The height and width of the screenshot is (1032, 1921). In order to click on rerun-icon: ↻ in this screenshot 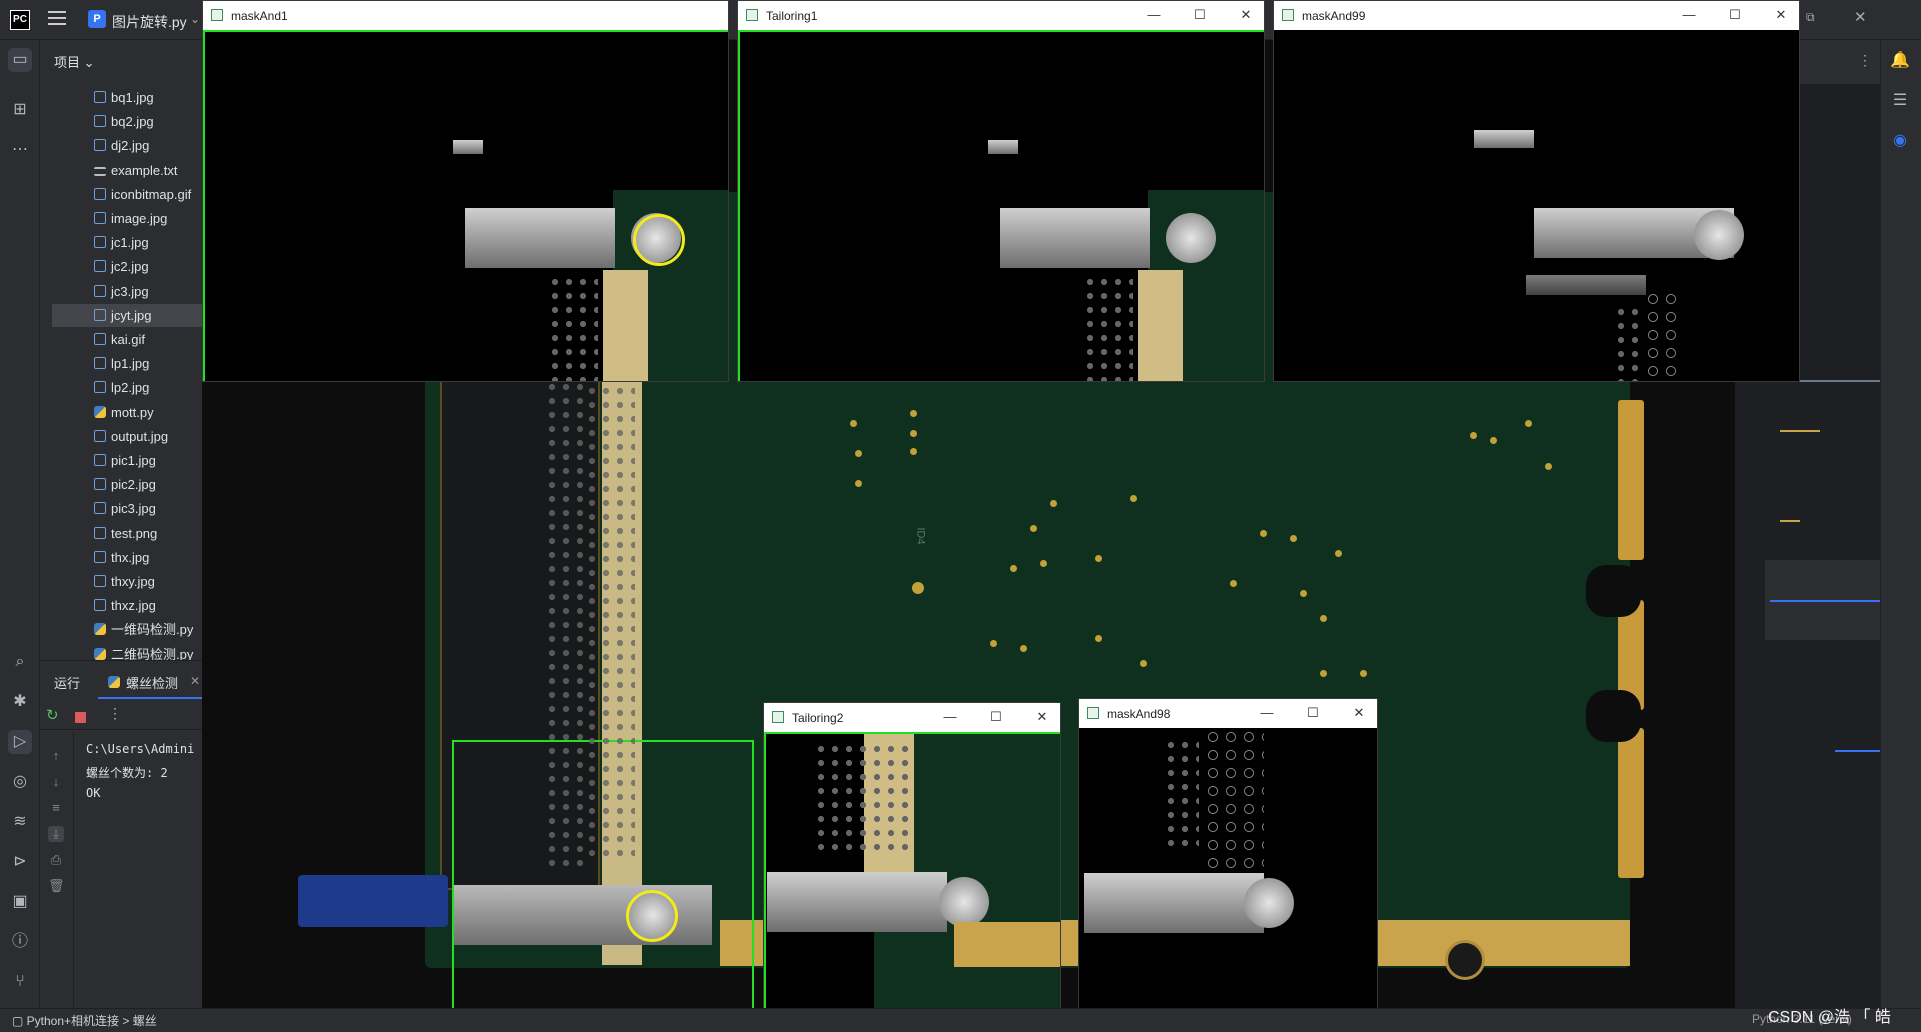, I will do `click(52, 715)`.